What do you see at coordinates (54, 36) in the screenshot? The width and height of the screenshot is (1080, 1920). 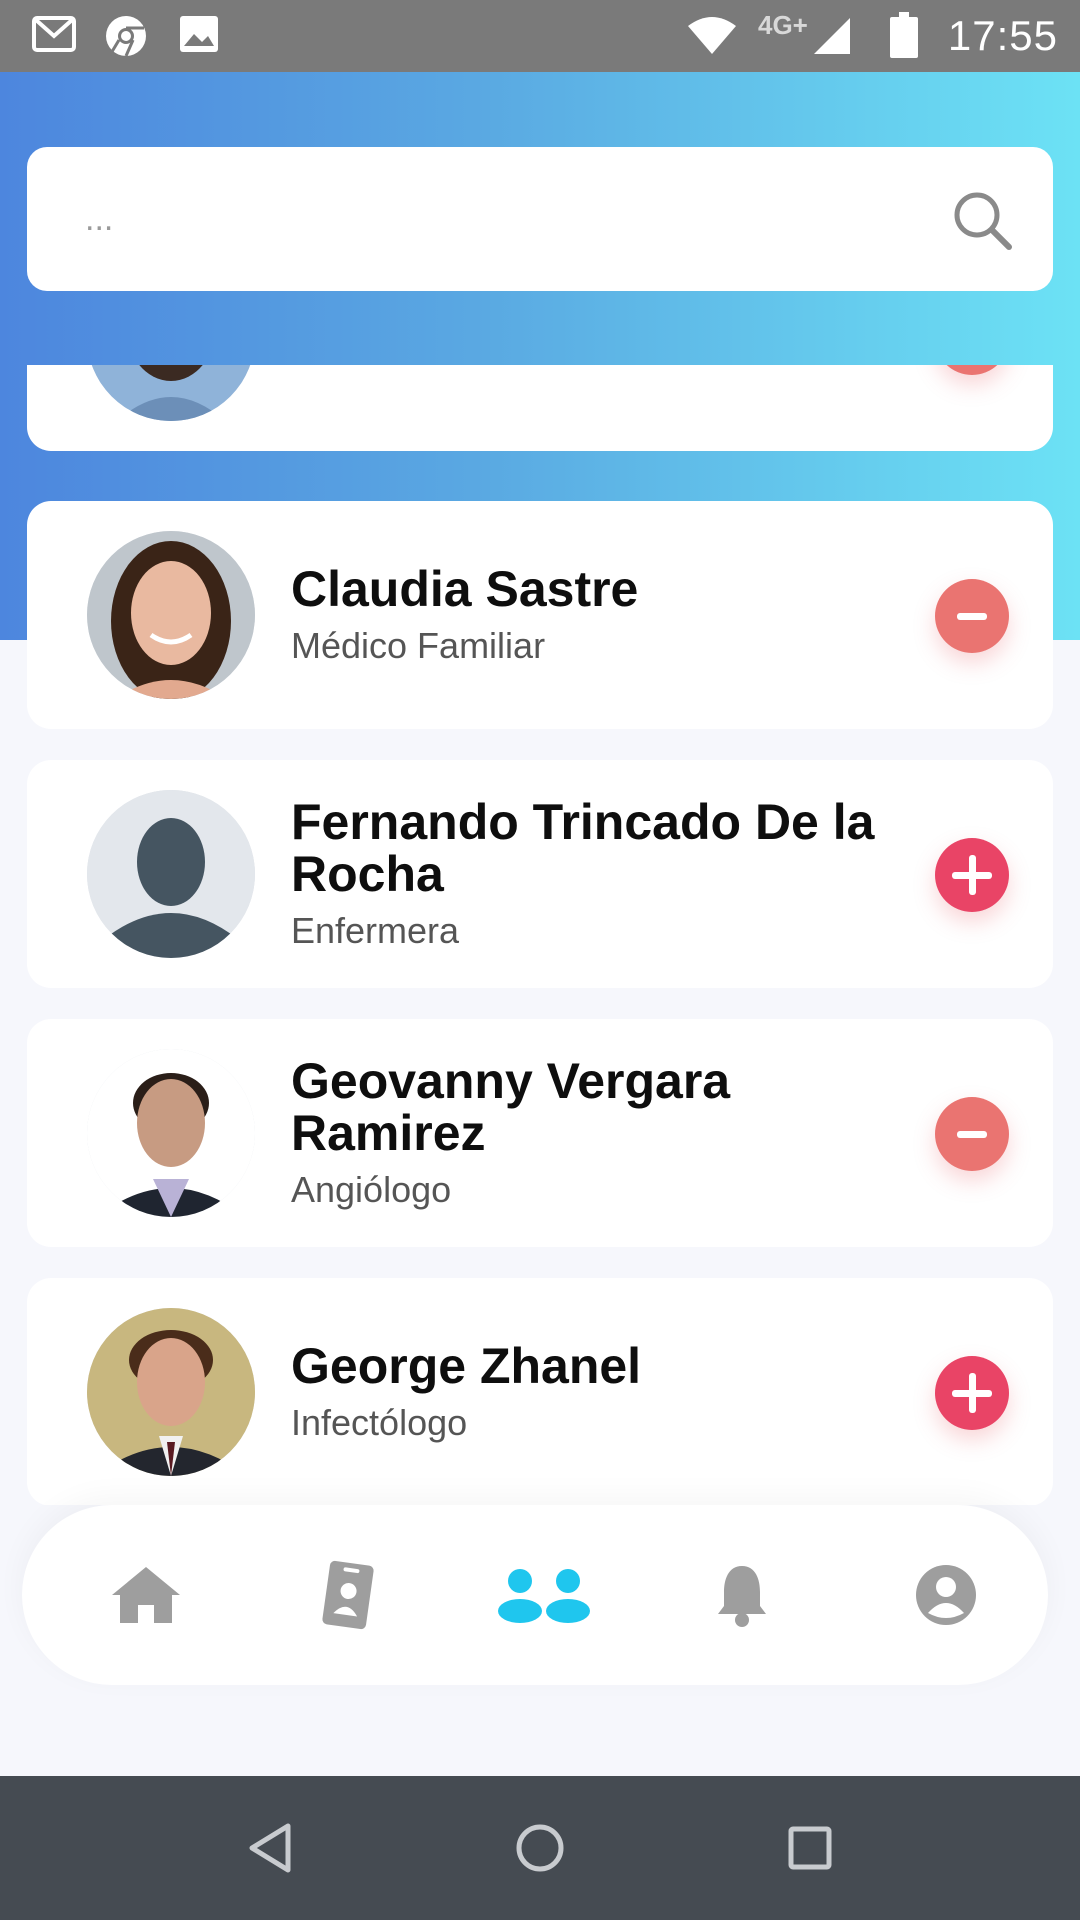 I see `gmail-icon` at bounding box center [54, 36].